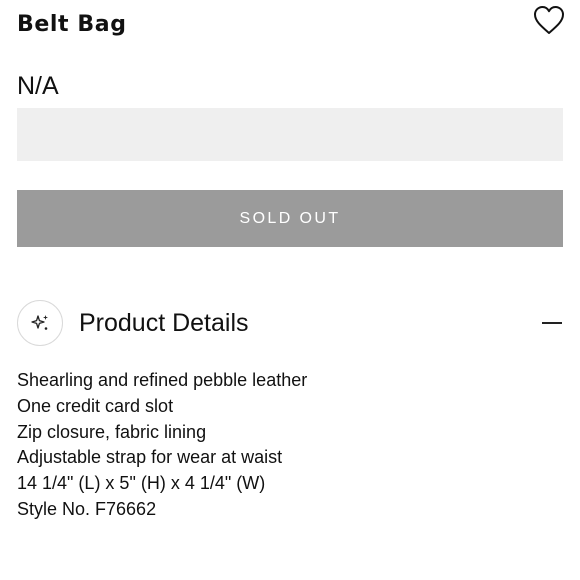  Describe the element at coordinates (95, 405) in the screenshot. I see `list-item: One credit card slot` at that location.